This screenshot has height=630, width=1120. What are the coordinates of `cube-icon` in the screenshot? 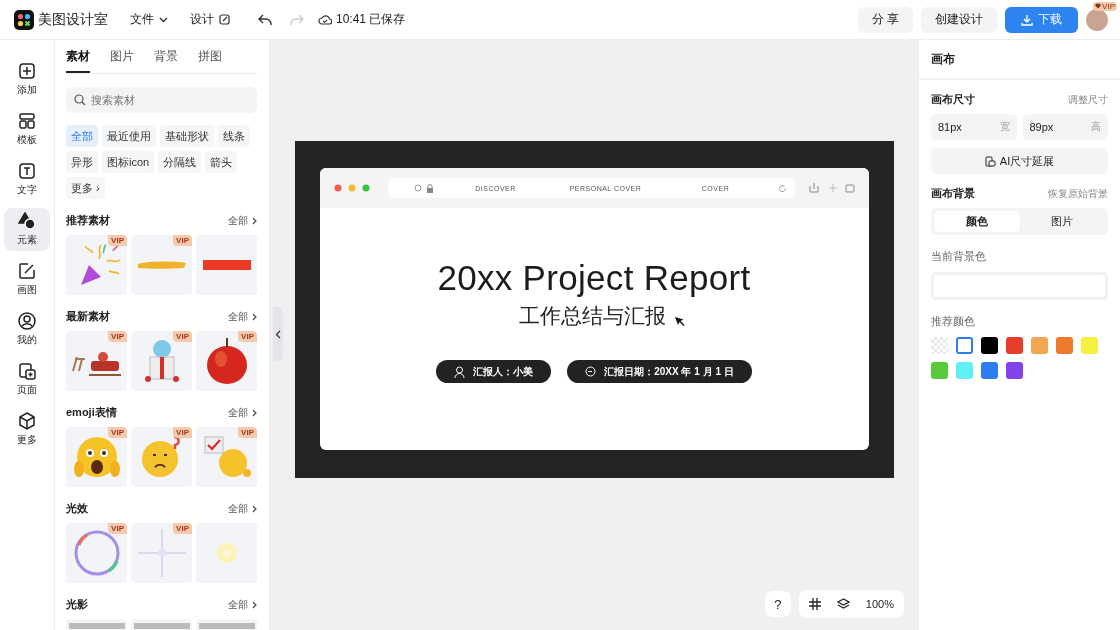 It's located at (27, 421).